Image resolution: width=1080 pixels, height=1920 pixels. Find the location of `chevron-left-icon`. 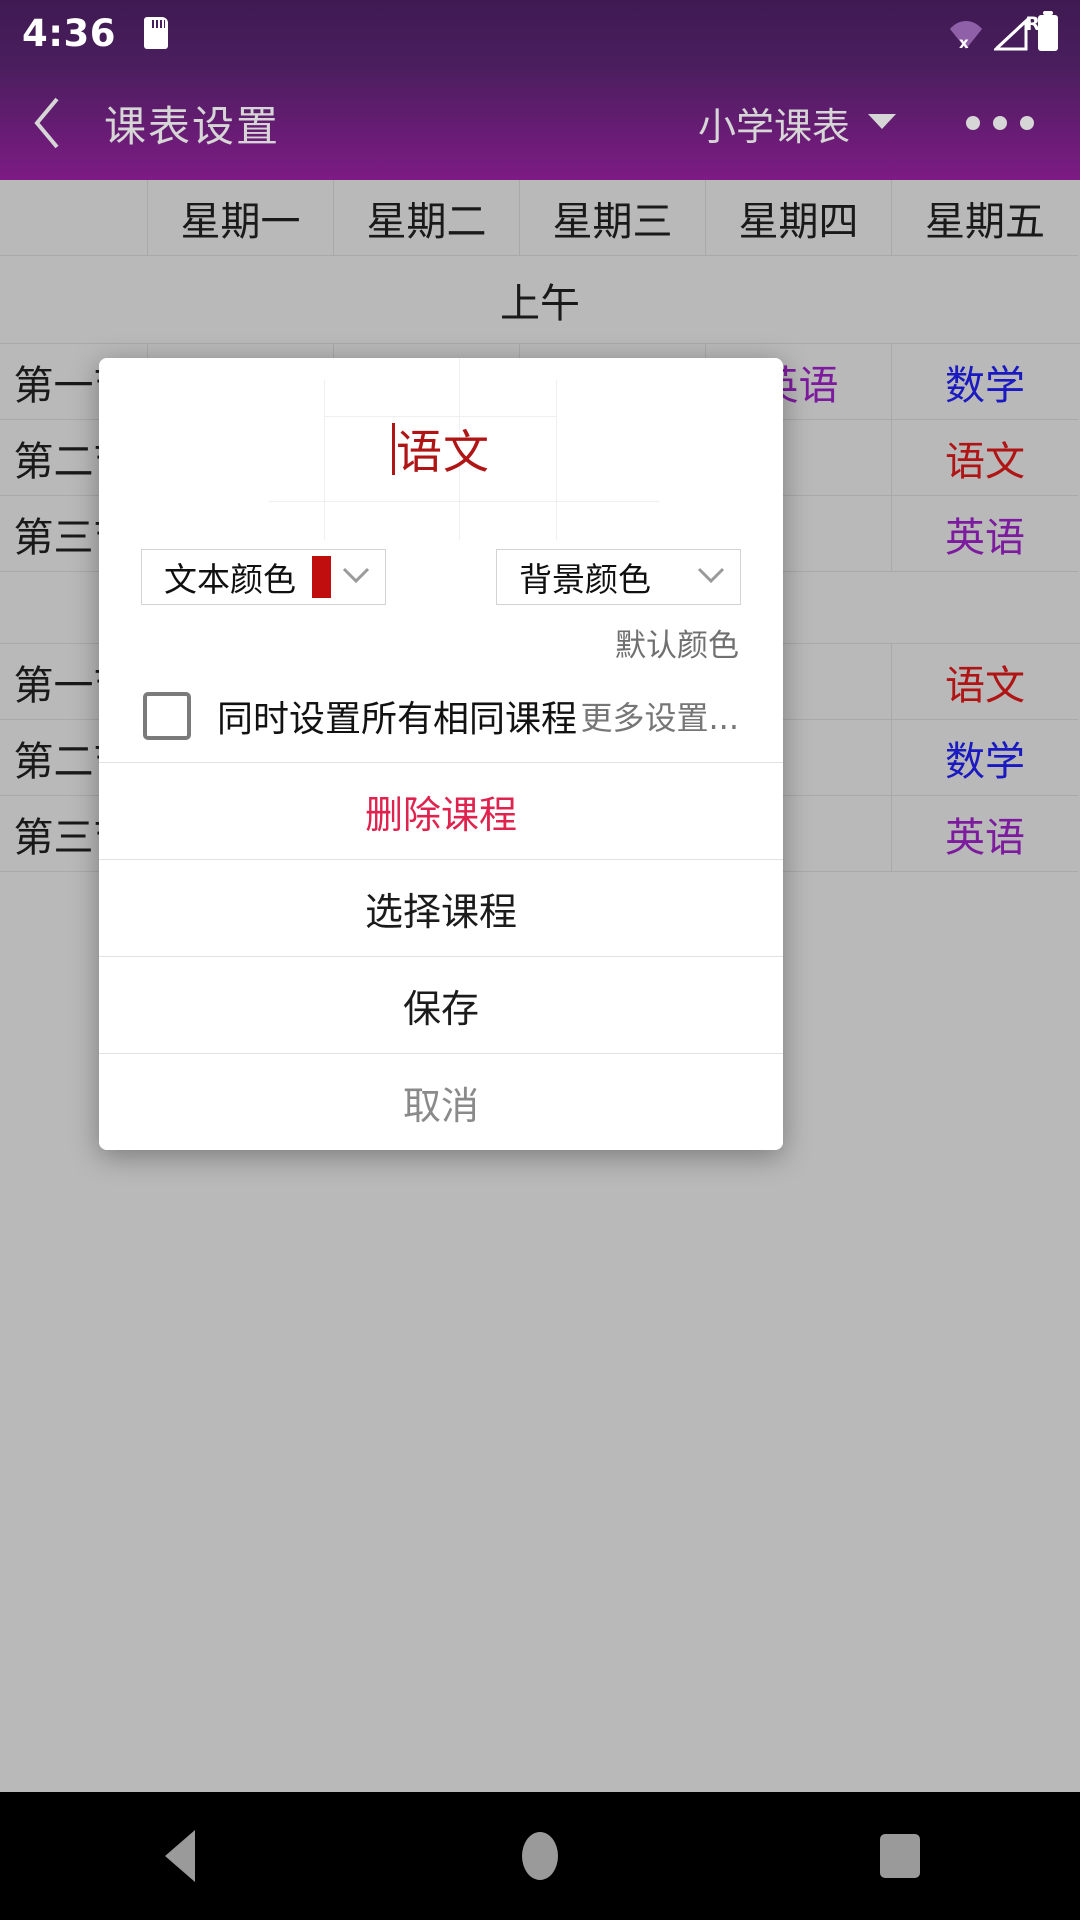

chevron-left-icon is located at coordinates (46, 123).